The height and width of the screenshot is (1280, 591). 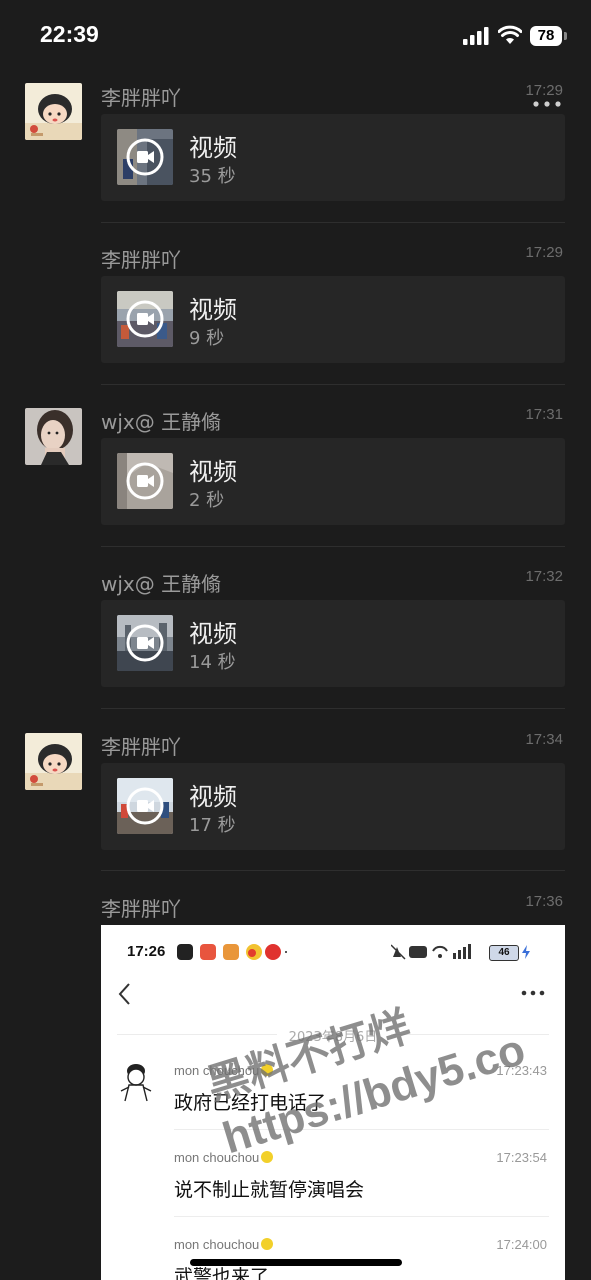 I want to click on message-time: 17:36, so click(x=544, y=901).